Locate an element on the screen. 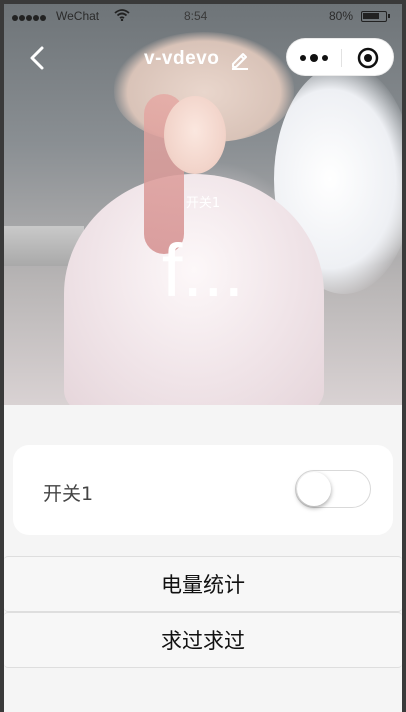  back-button is located at coordinates (38, 58).